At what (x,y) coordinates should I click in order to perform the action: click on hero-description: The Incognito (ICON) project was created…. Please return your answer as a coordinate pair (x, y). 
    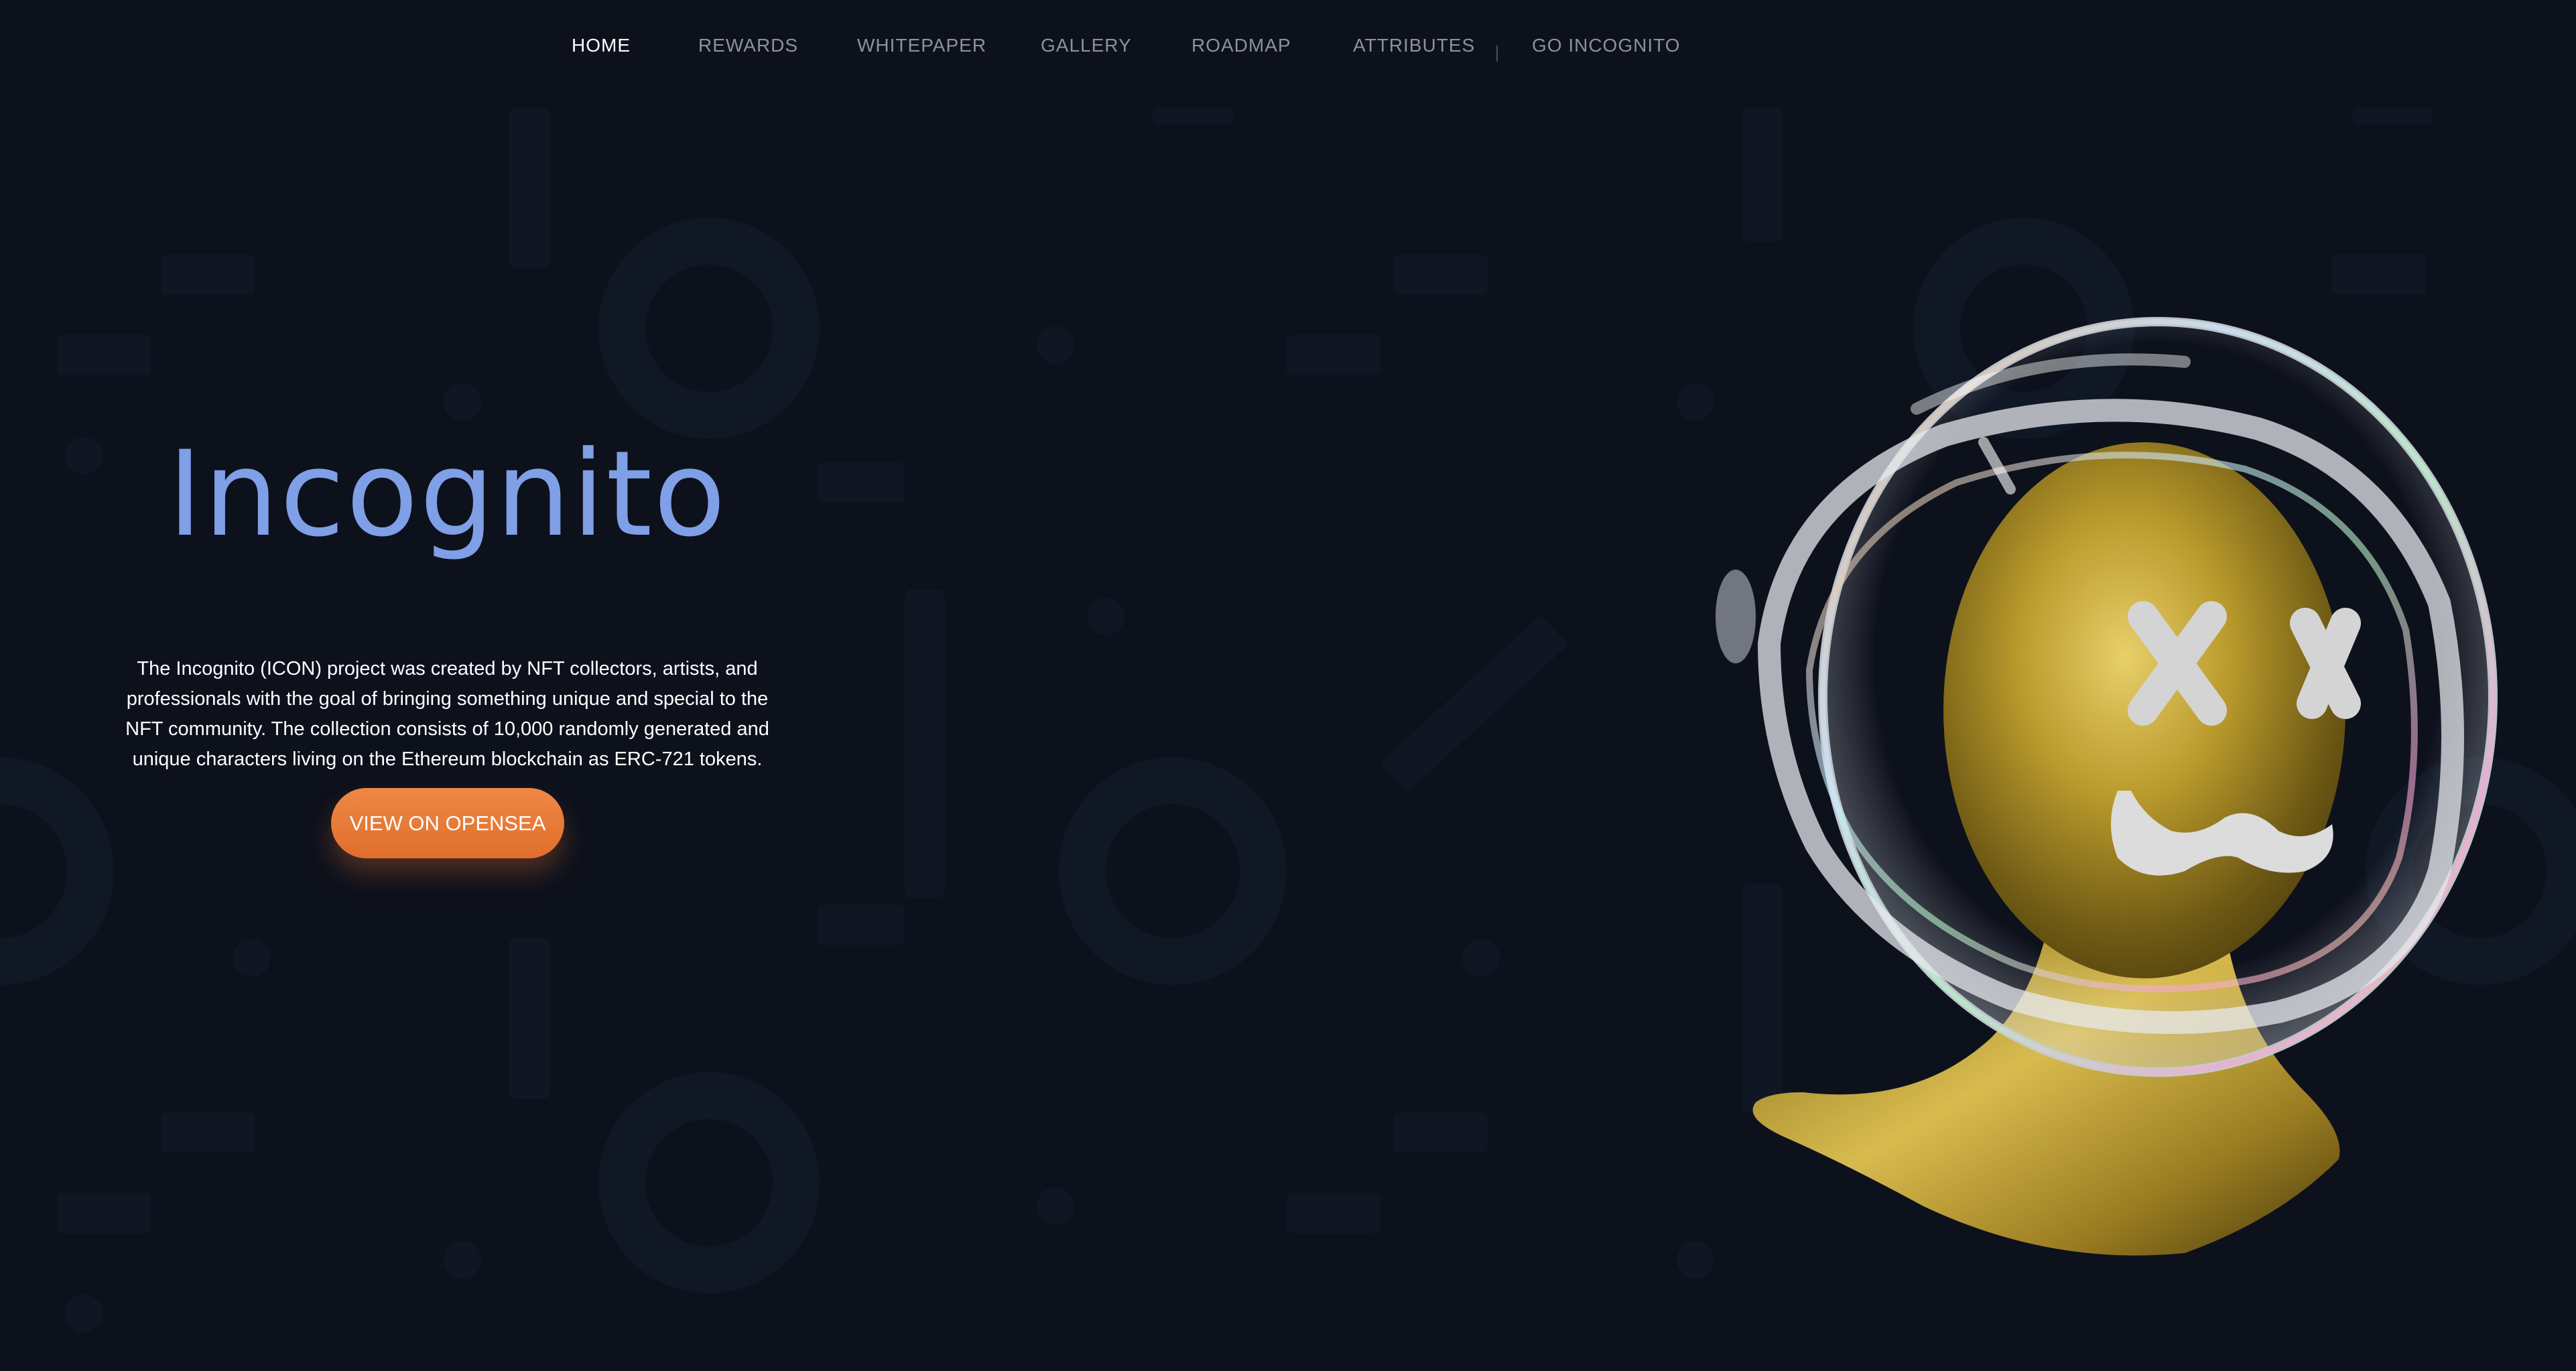
    Looking at the image, I should click on (447, 714).